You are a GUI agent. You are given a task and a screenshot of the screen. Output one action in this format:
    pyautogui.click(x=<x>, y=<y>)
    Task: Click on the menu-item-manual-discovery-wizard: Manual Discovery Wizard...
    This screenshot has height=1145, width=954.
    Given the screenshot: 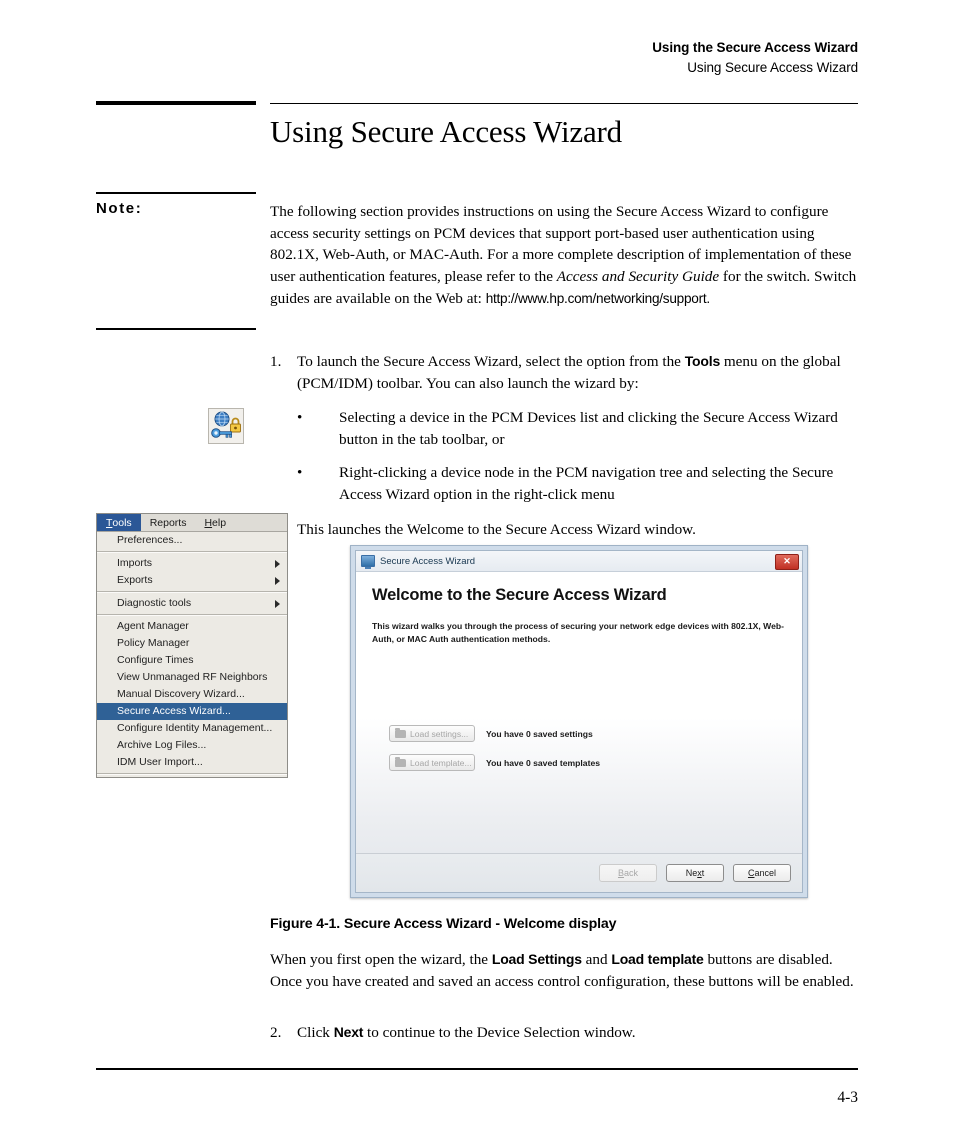 What is the action you would take?
    pyautogui.click(x=192, y=694)
    